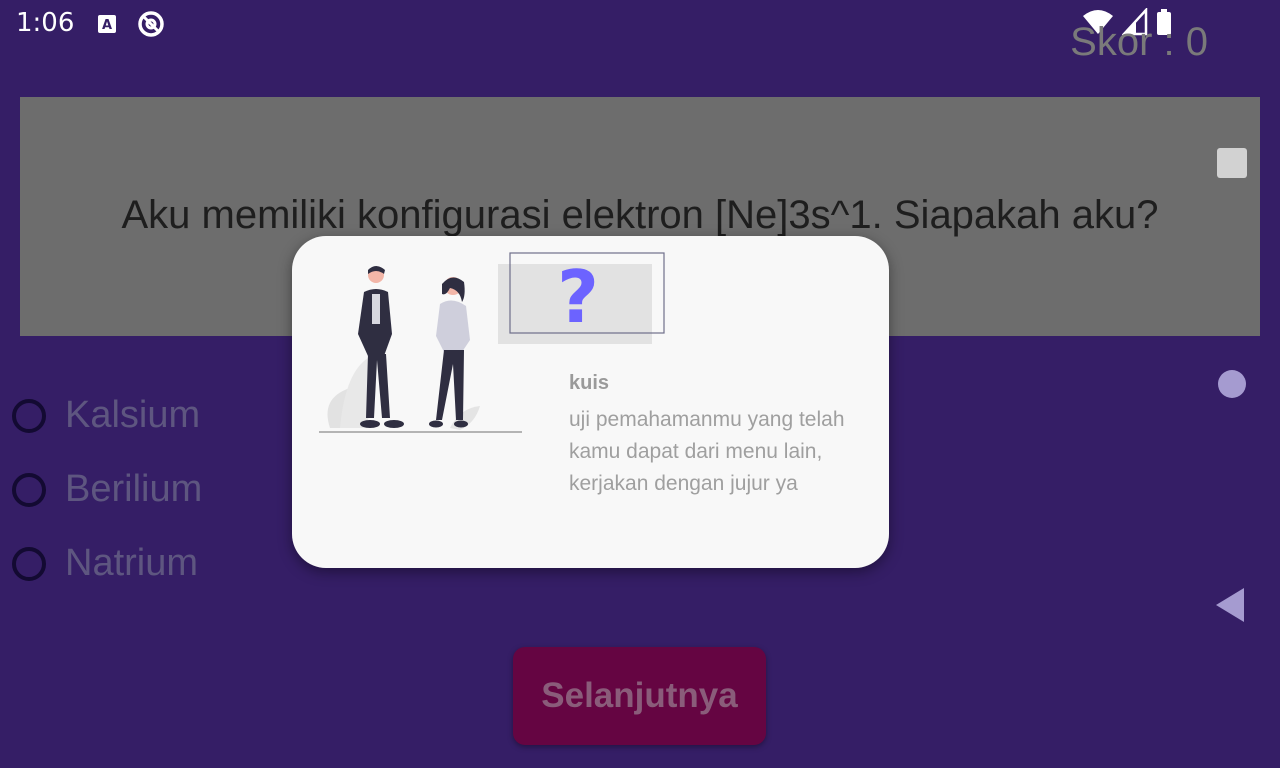 The width and height of the screenshot is (1280, 768). Describe the element at coordinates (132, 563) in the screenshot. I see `option-label: Natrium` at that location.